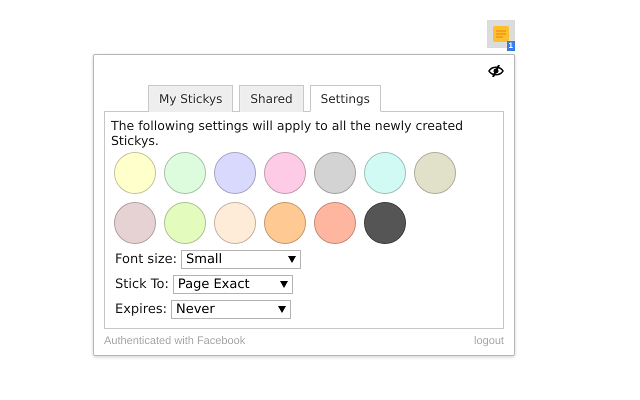 Image resolution: width=640 pixels, height=400 pixels. What do you see at coordinates (141, 309) in the screenshot?
I see `field-label: Expires:` at bounding box center [141, 309].